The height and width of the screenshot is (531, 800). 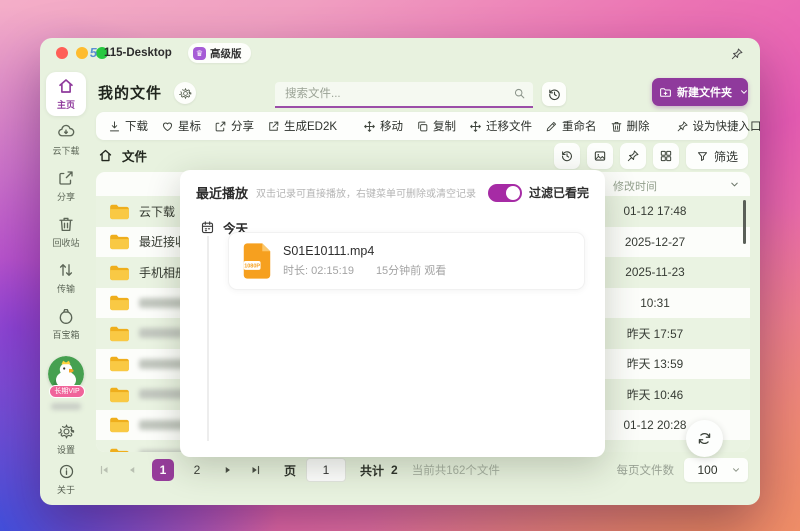 I want to click on toolbar-item-label: 分享, so click(x=242, y=127).